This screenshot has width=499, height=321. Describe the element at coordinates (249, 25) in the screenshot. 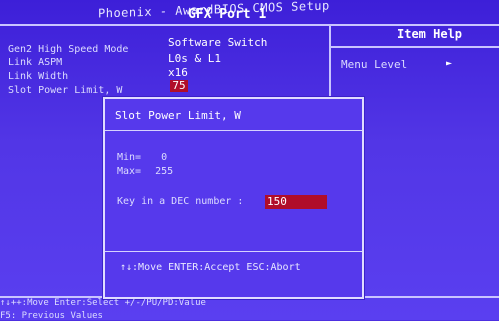

I see `top-divider` at that location.